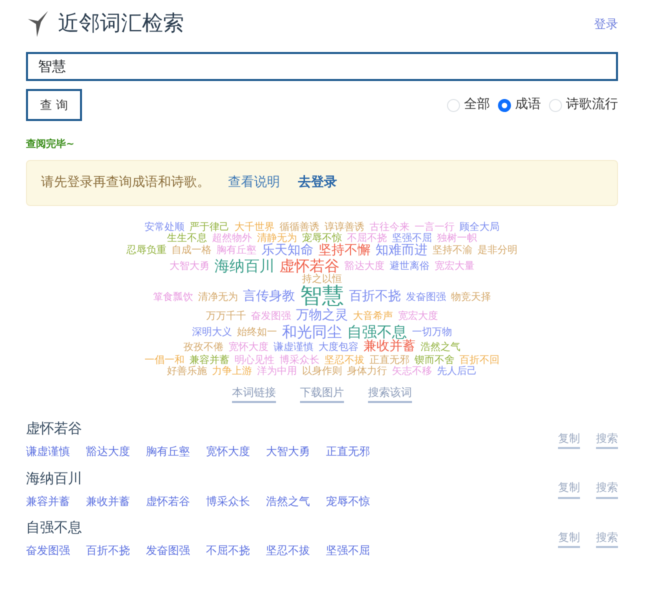 The height and width of the screenshot is (602, 650). Describe the element at coordinates (288, 502) in the screenshot. I see `related-word-link: 浩然之气` at that location.